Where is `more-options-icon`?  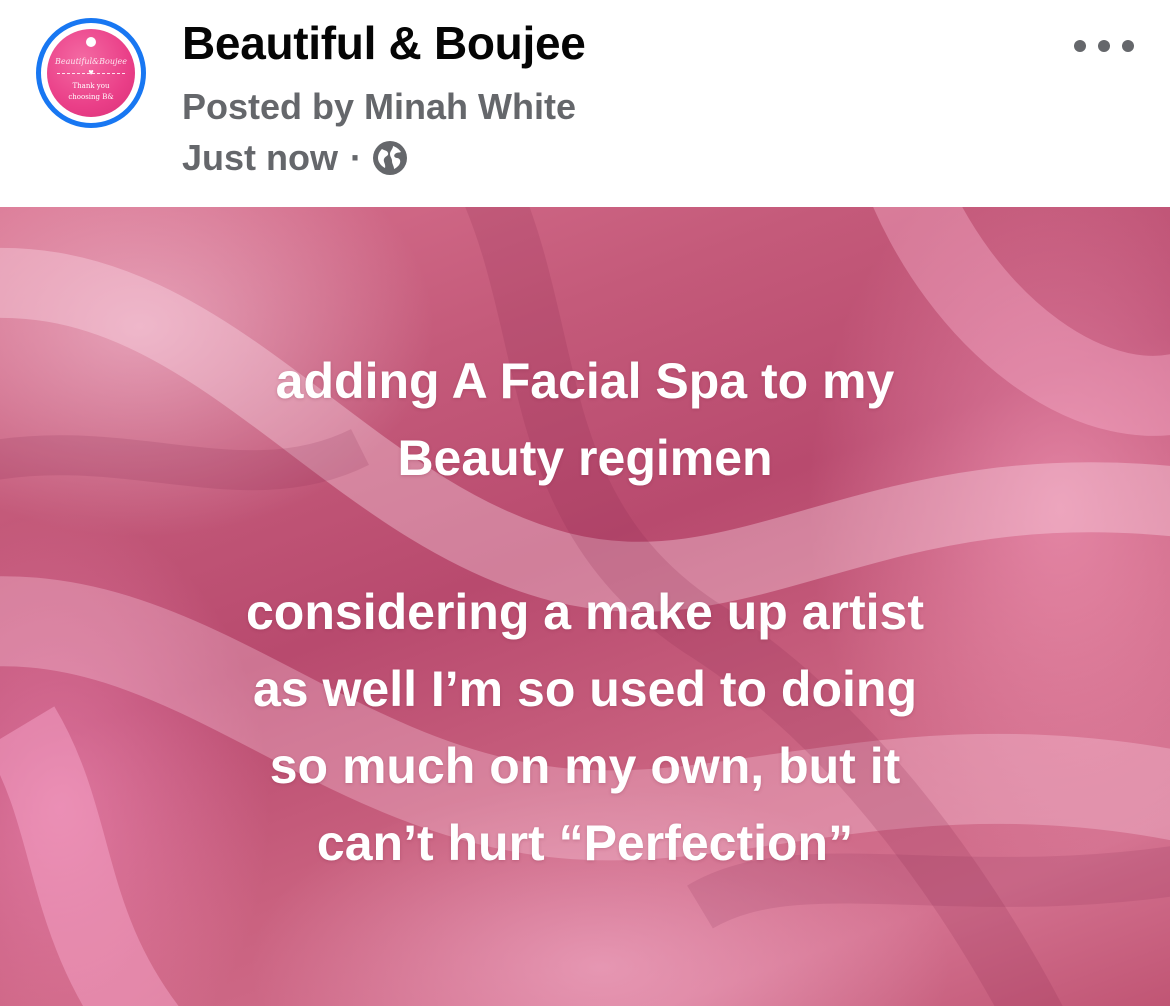 more-options-icon is located at coordinates (1104, 46).